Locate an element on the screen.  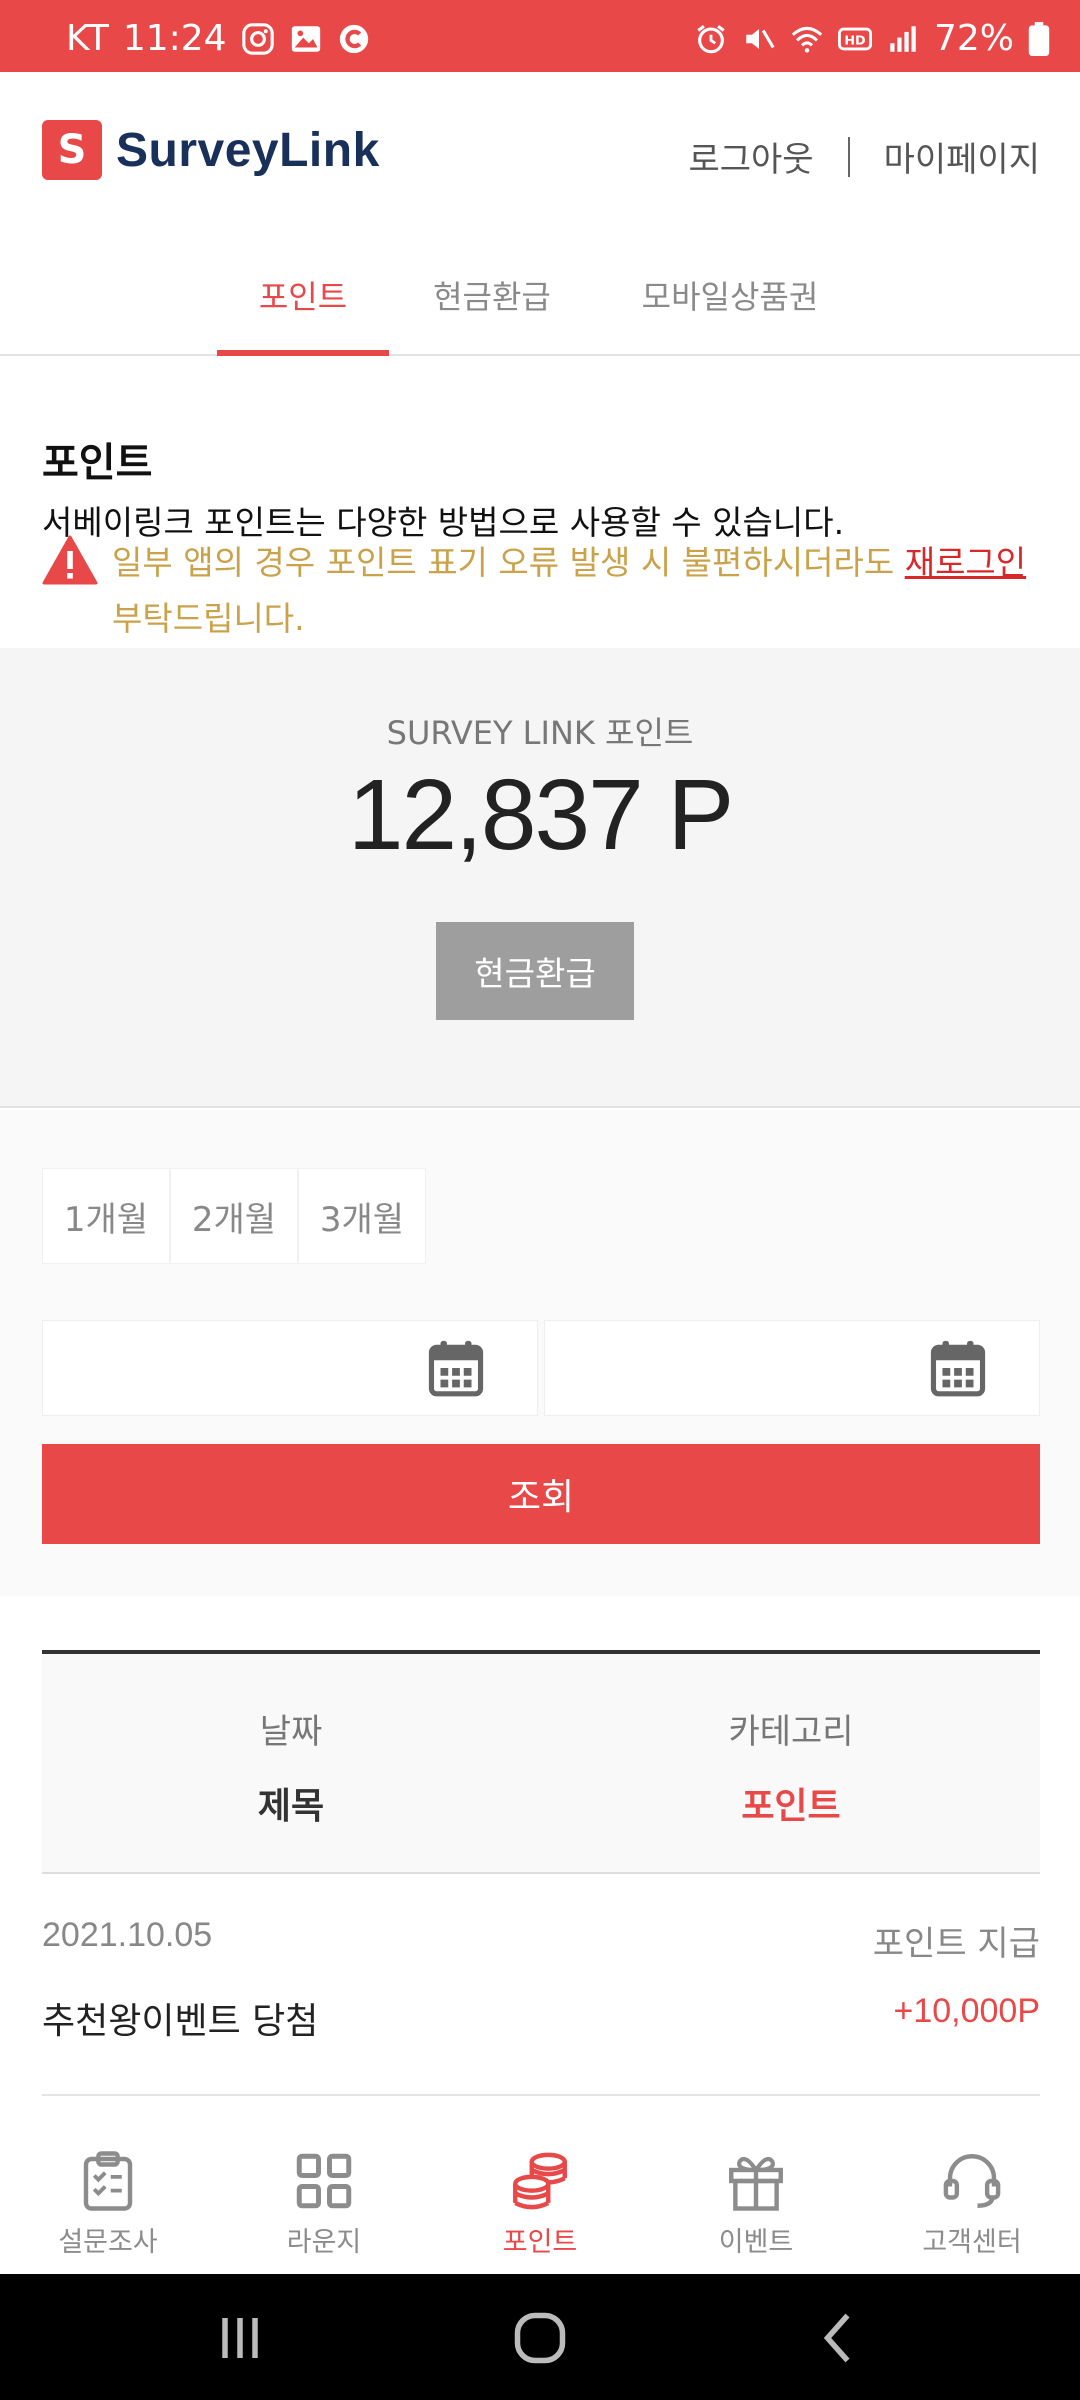
row-points: +10,000P is located at coordinates (966, 2011).